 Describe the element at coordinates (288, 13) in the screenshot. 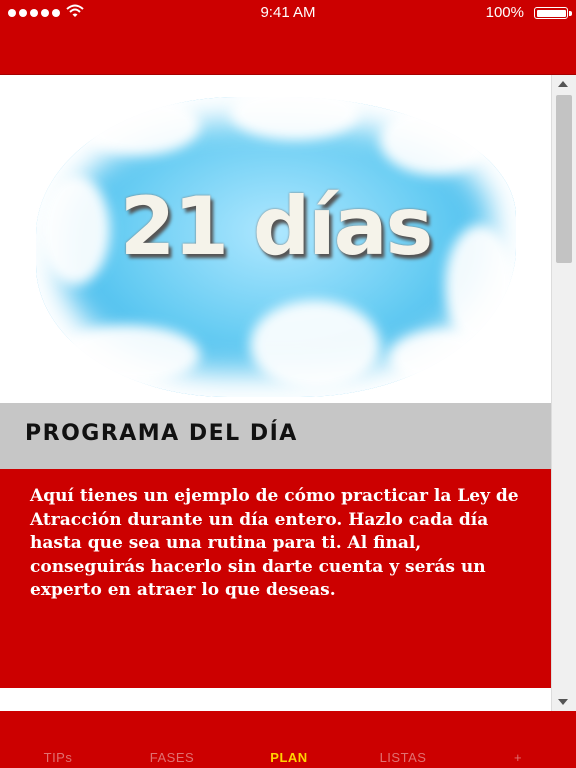

I see `status-bar: 9:41 AM 100%` at that location.